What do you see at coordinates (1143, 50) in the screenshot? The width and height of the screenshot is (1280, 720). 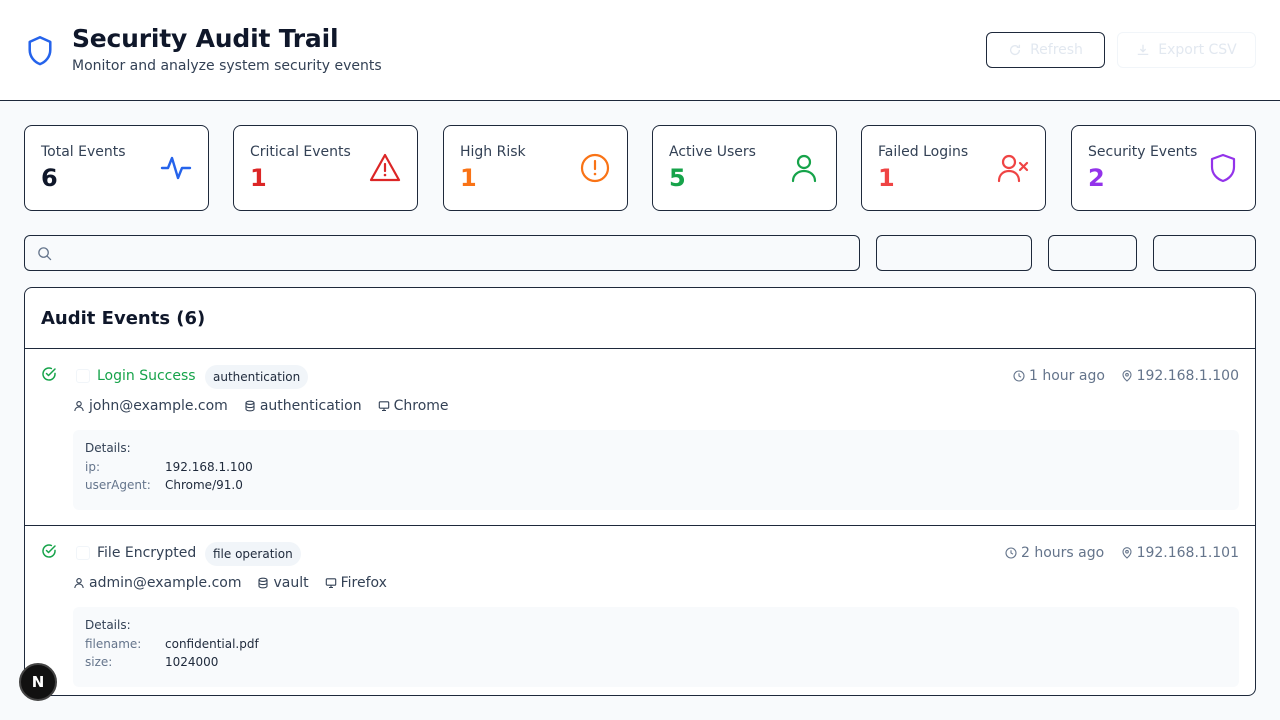 I see `download-icon` at bounding box center [1143, 50].